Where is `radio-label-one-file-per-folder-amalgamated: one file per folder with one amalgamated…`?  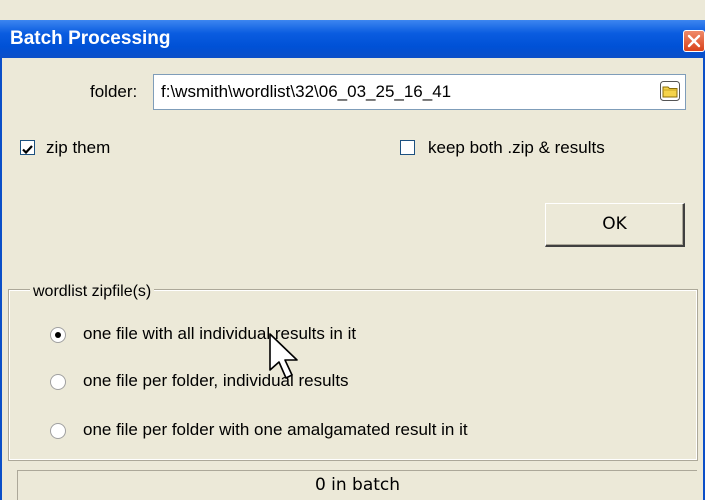
radio-label-one-file-per-folder-amalgamated: one file per folder with one amalgamated… is located at coordinates (275, 430).